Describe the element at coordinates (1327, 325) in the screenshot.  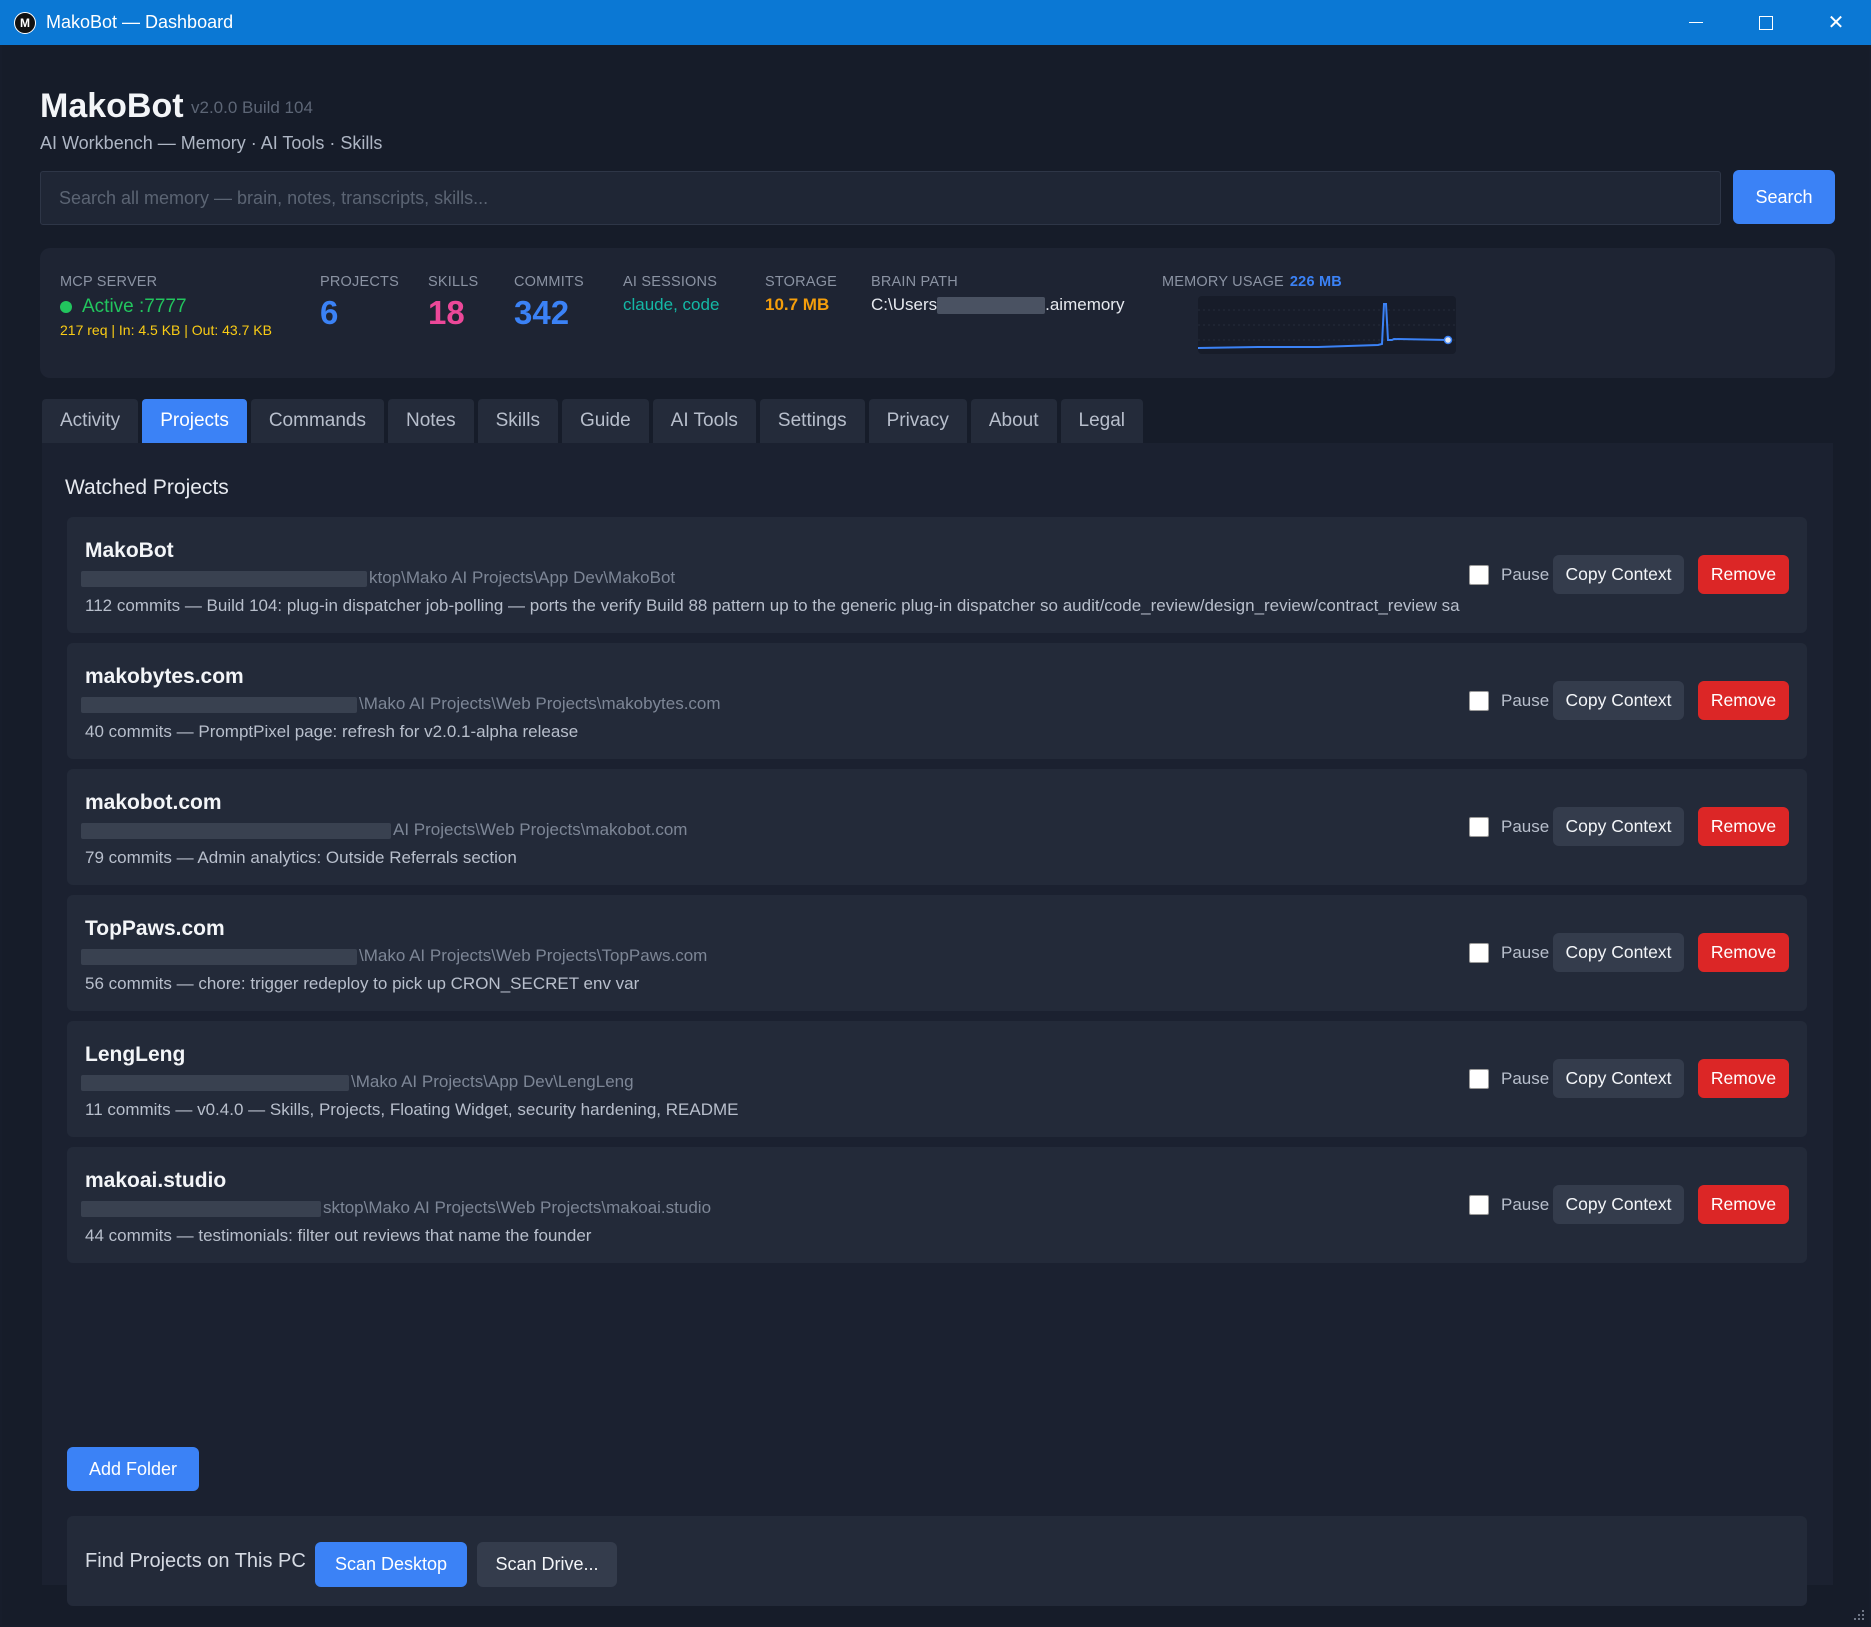
I see `memory-sparkline` at that location.